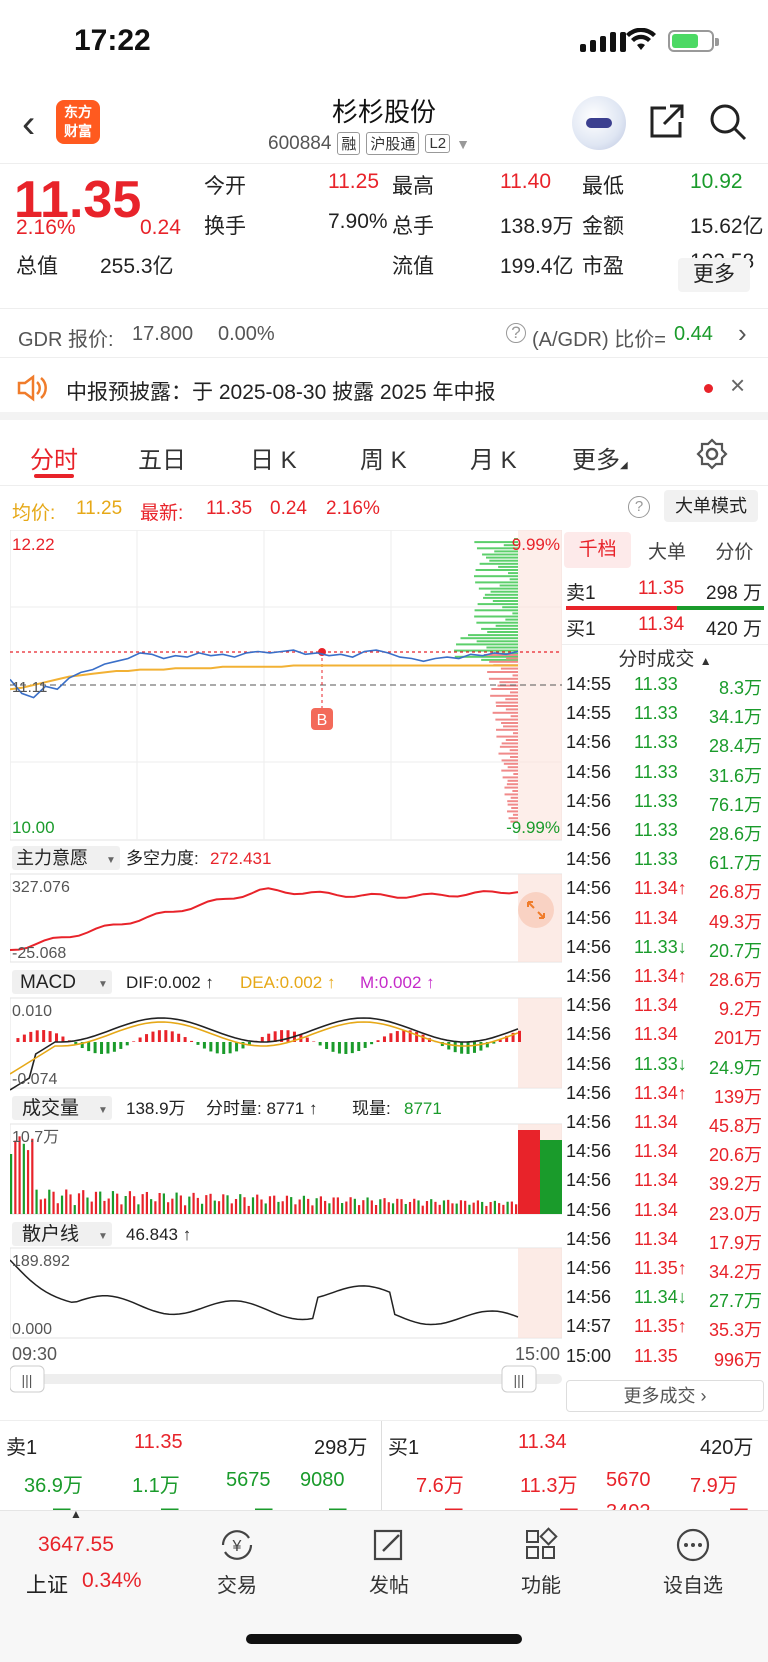  I want to click on ticks-title: 分时成交 ▲, so click(665, 659).